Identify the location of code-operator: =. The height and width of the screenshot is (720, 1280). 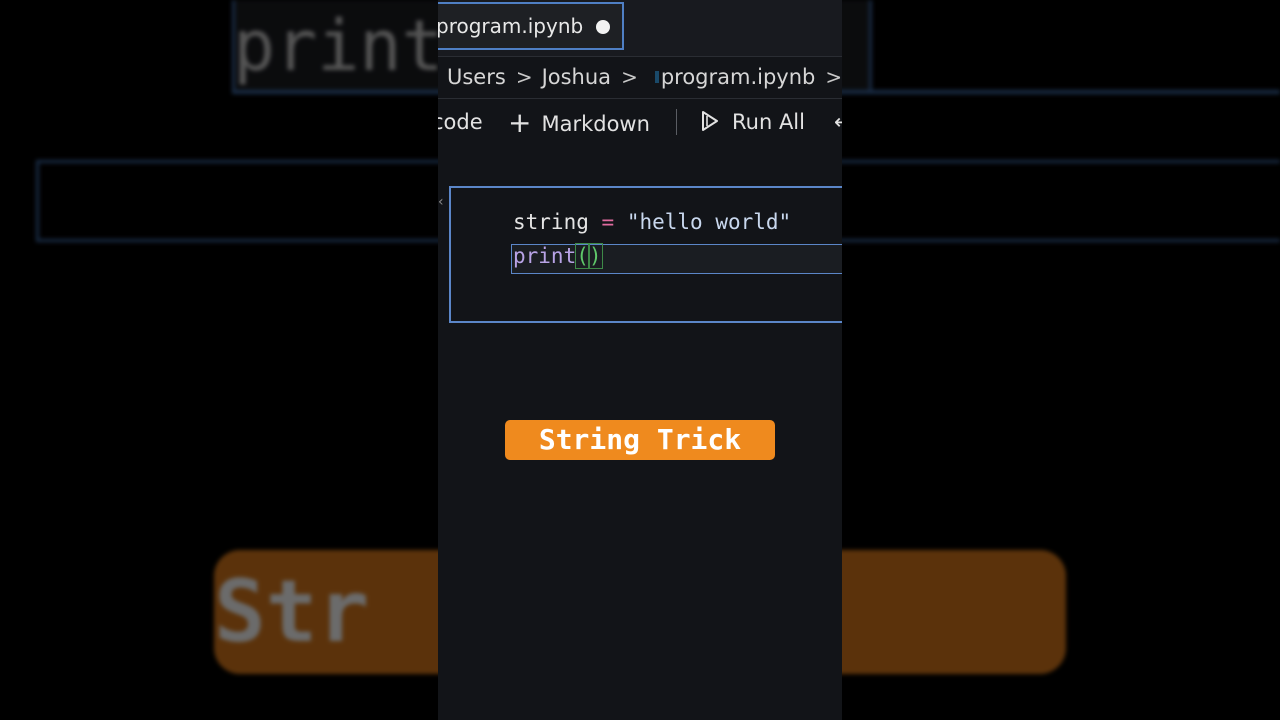
(608, 222).